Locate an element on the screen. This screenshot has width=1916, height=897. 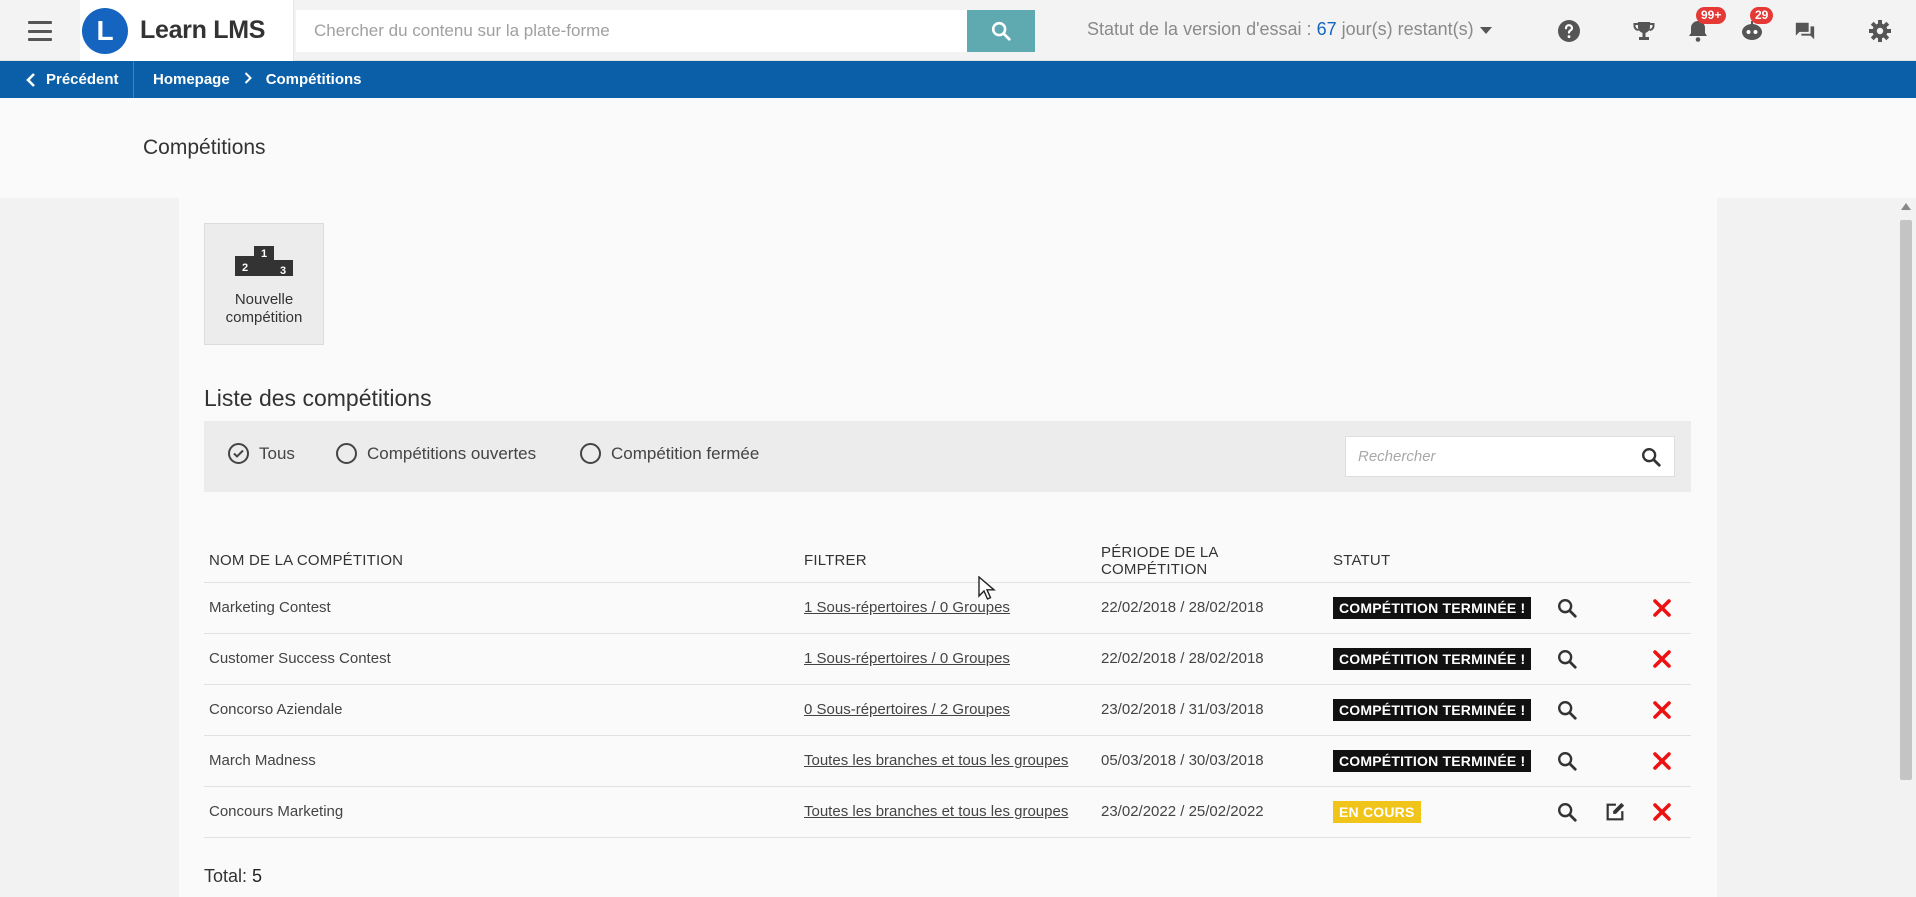
messages-badge: 29 is located at coordinates (1762, 15).